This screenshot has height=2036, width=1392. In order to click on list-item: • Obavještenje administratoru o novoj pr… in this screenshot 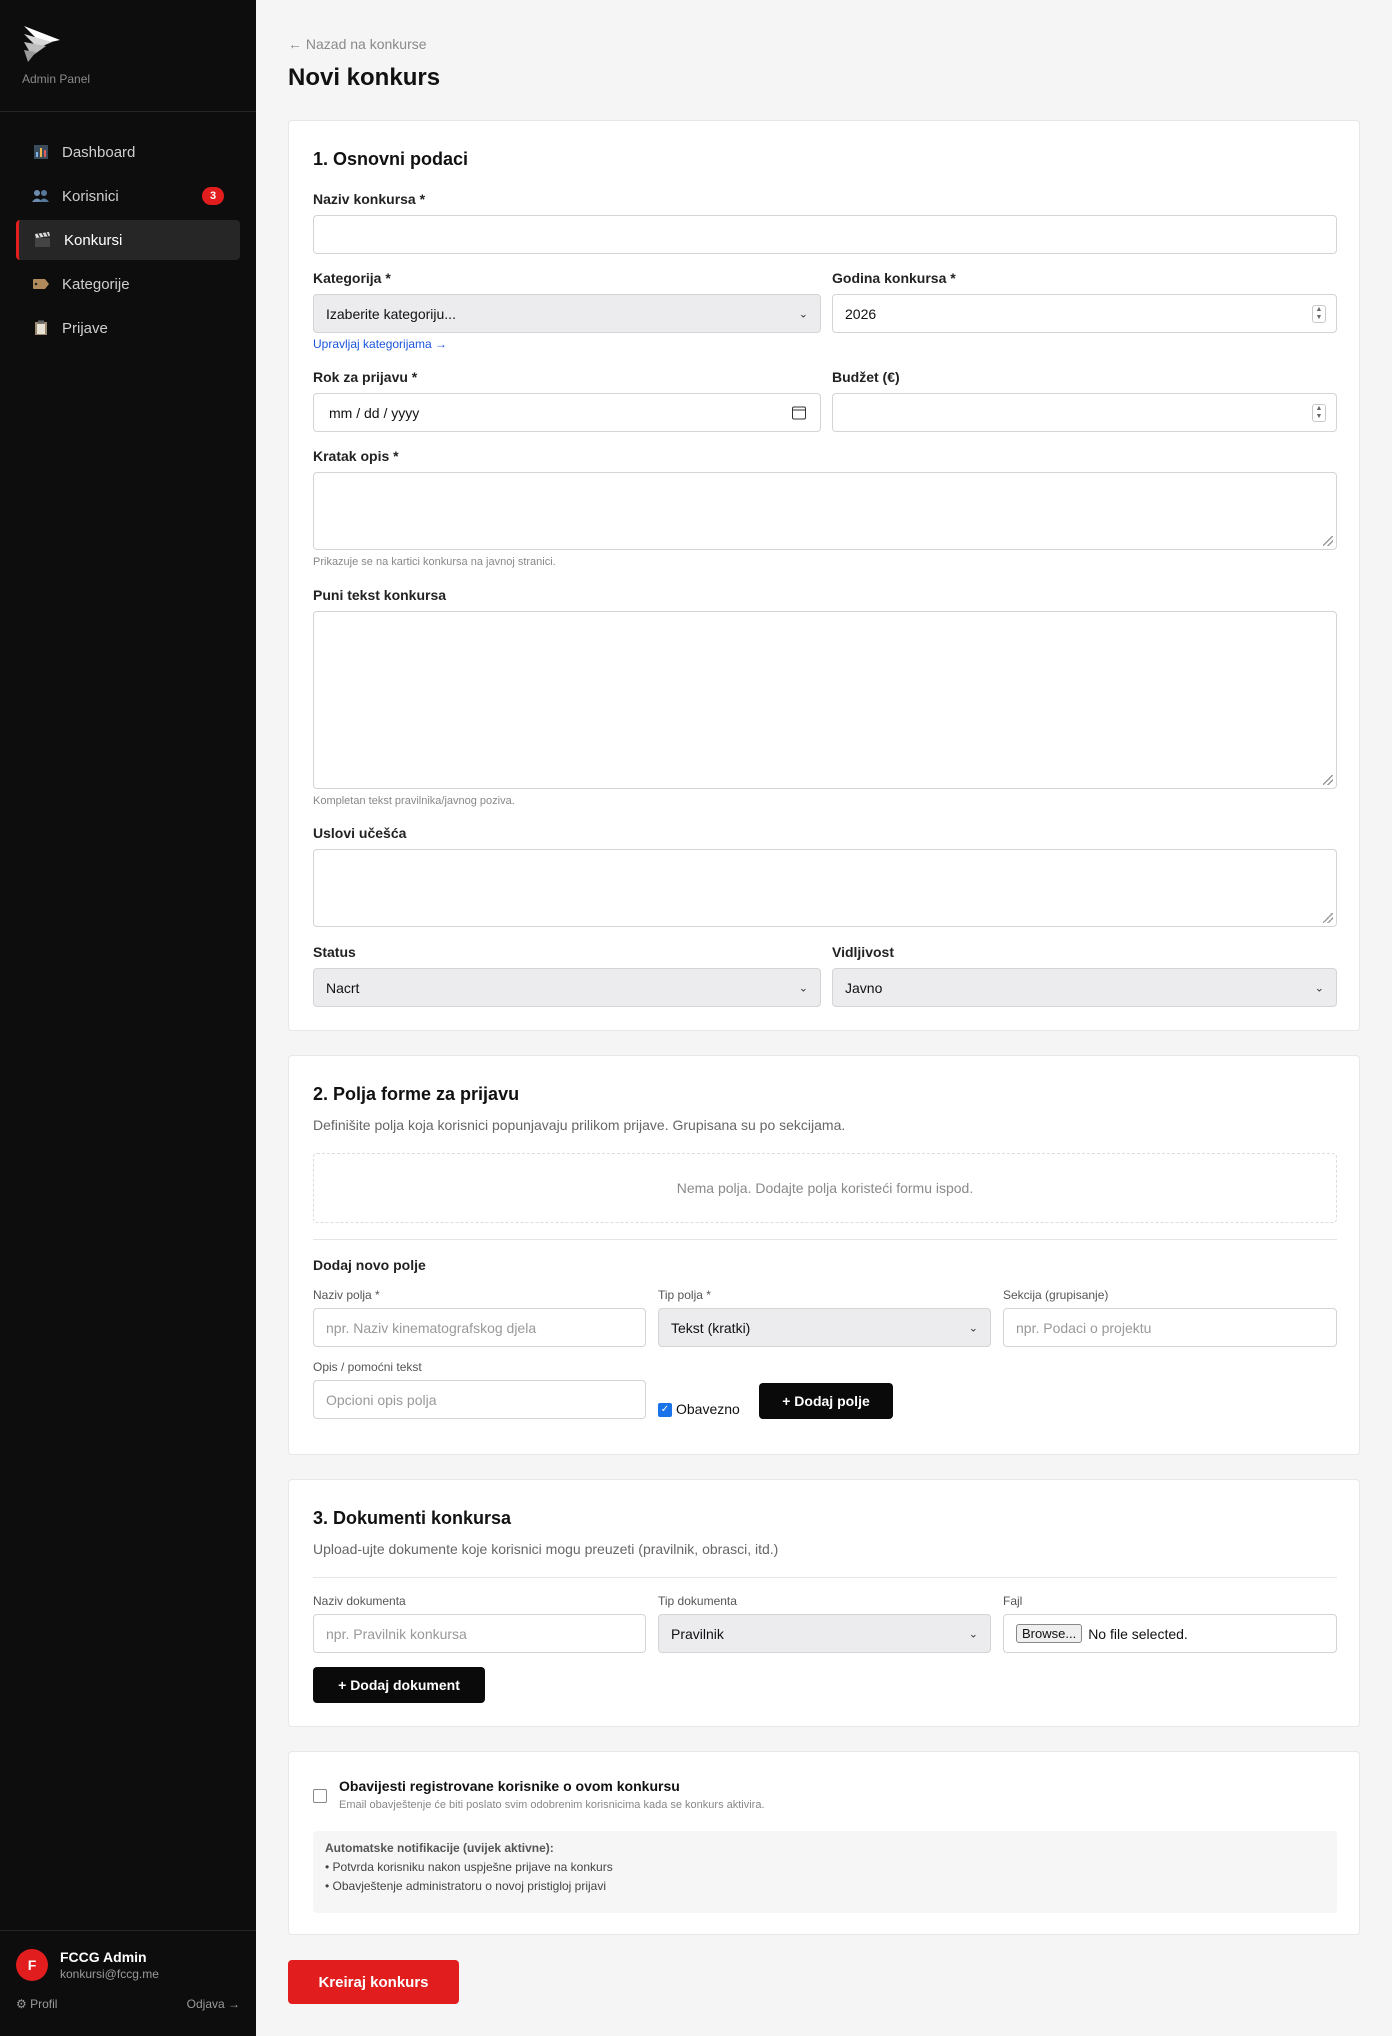, I will do `click(465, 1886)`.